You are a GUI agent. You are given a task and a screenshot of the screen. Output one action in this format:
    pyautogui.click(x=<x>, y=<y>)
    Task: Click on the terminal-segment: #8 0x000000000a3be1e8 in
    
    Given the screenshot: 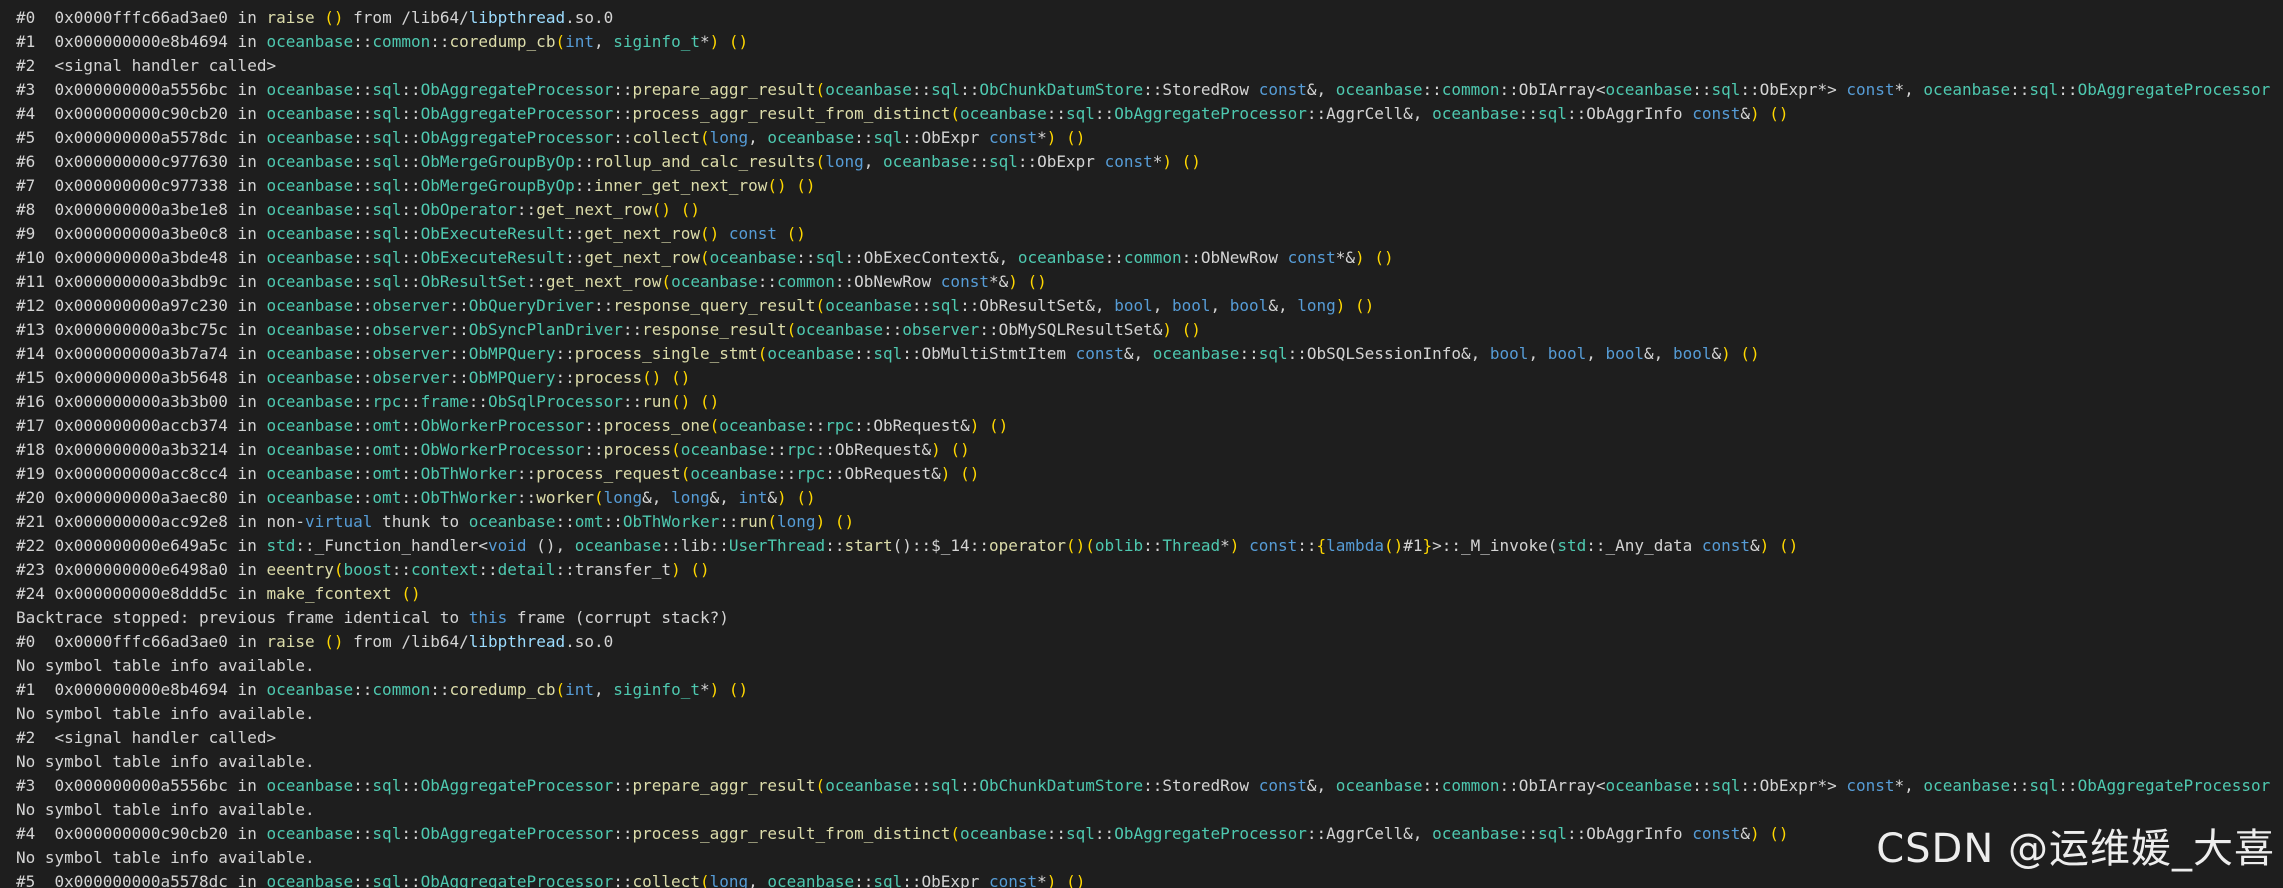 What is the action you would take?
    pyautogui.click(x=141, y=209)
    